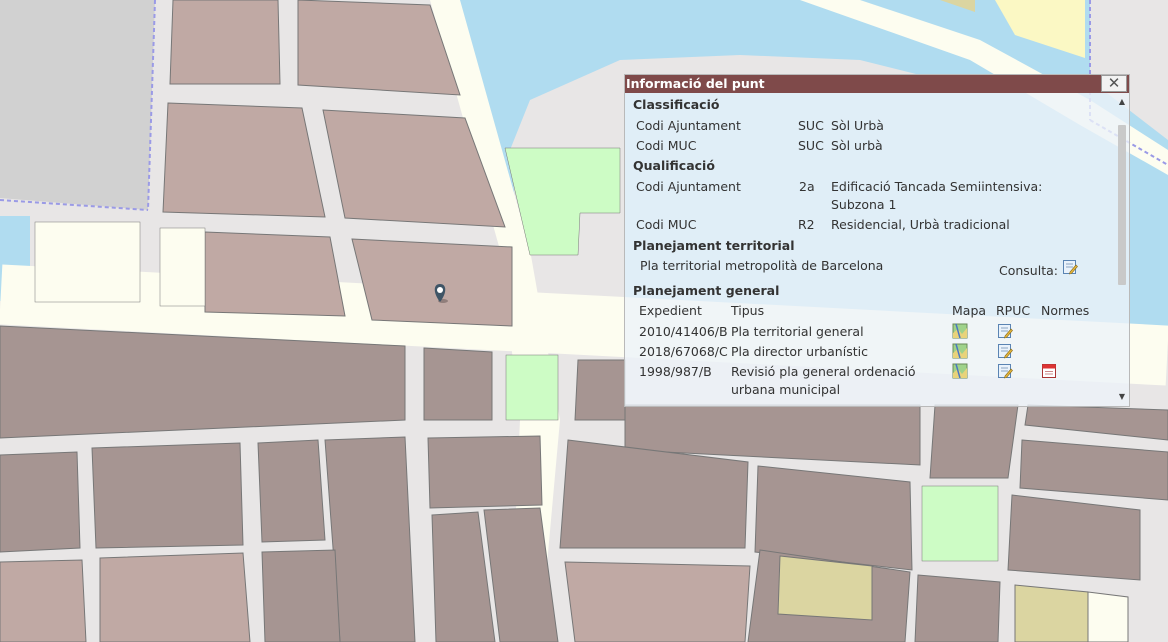 Image resolution: width=1168 pixels, height=642 pixels. Describe the element at coordinates (683, 351) in the screenshot. I see `general-row-2-expedient: 2018/67068/C` at that location.